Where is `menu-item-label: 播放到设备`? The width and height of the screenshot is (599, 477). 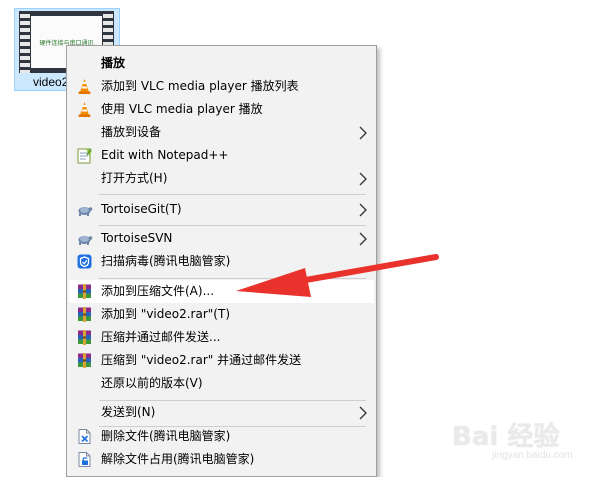 menu-item-label: 播放到设备 is located at coordinates (131, 132).